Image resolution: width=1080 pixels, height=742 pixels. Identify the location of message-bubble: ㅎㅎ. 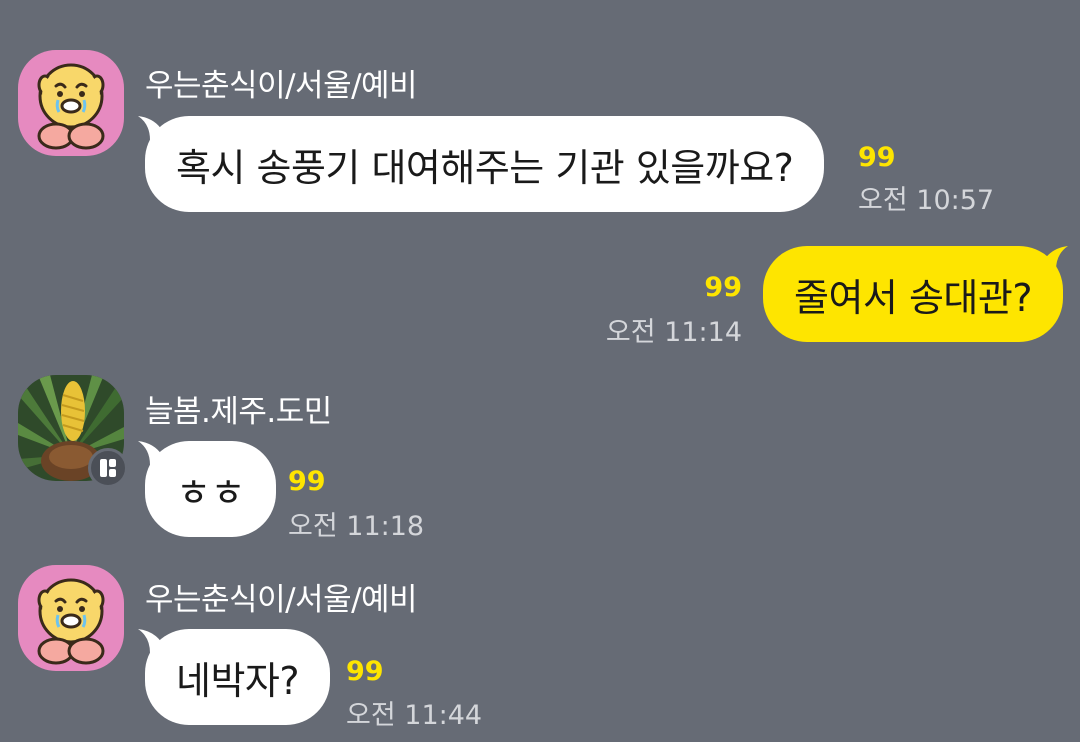
(210, 489).